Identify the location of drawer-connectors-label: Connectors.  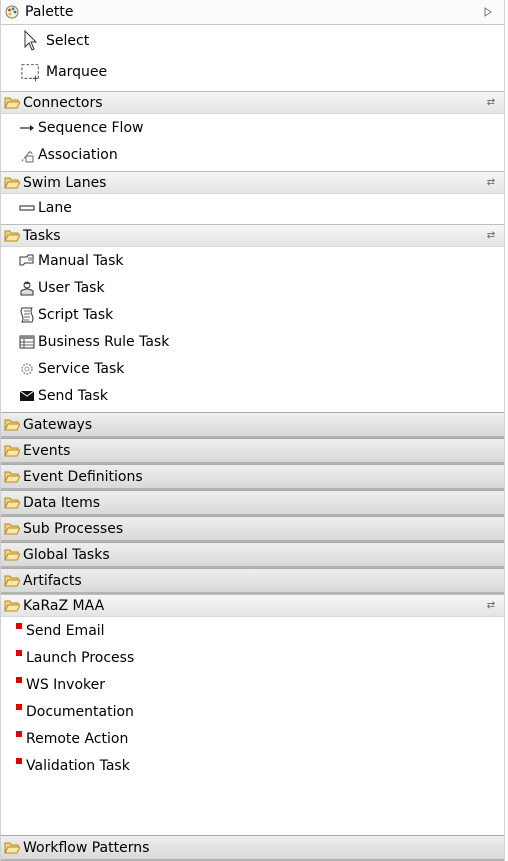
(63, 102).